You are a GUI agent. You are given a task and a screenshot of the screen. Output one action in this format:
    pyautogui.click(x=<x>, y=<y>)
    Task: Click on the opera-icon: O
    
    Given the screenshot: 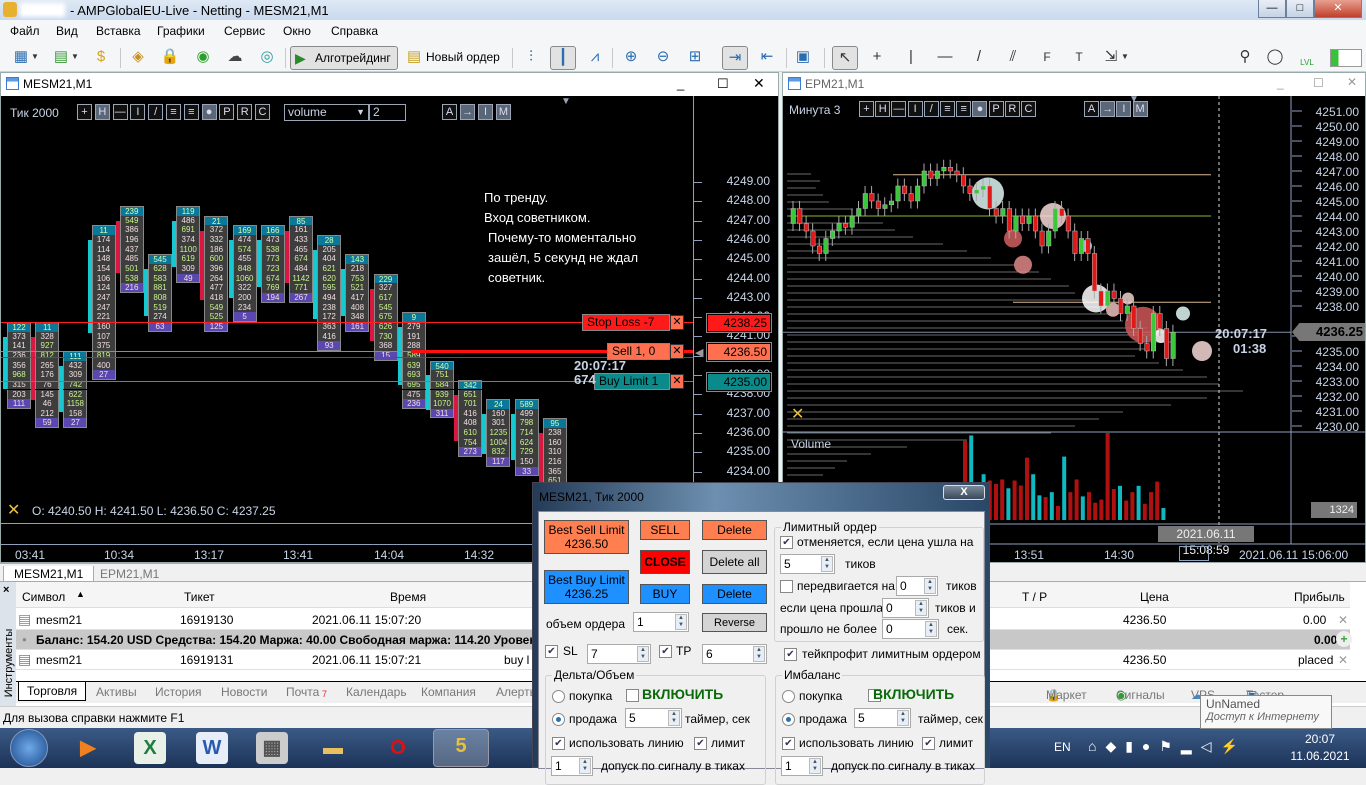 What is the action you would take?
    pyautogui.click(x=398, y=748)
    